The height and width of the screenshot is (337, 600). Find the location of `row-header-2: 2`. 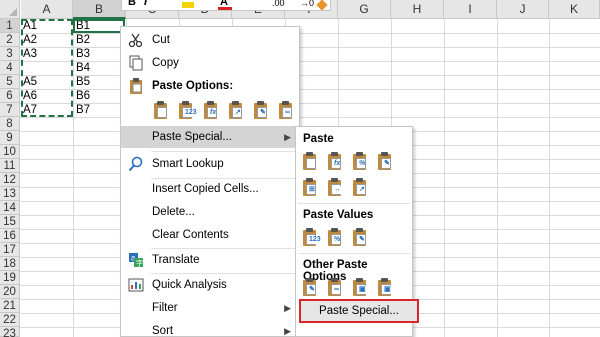

row-header-2: 2 is located at coordinates (10, 40).